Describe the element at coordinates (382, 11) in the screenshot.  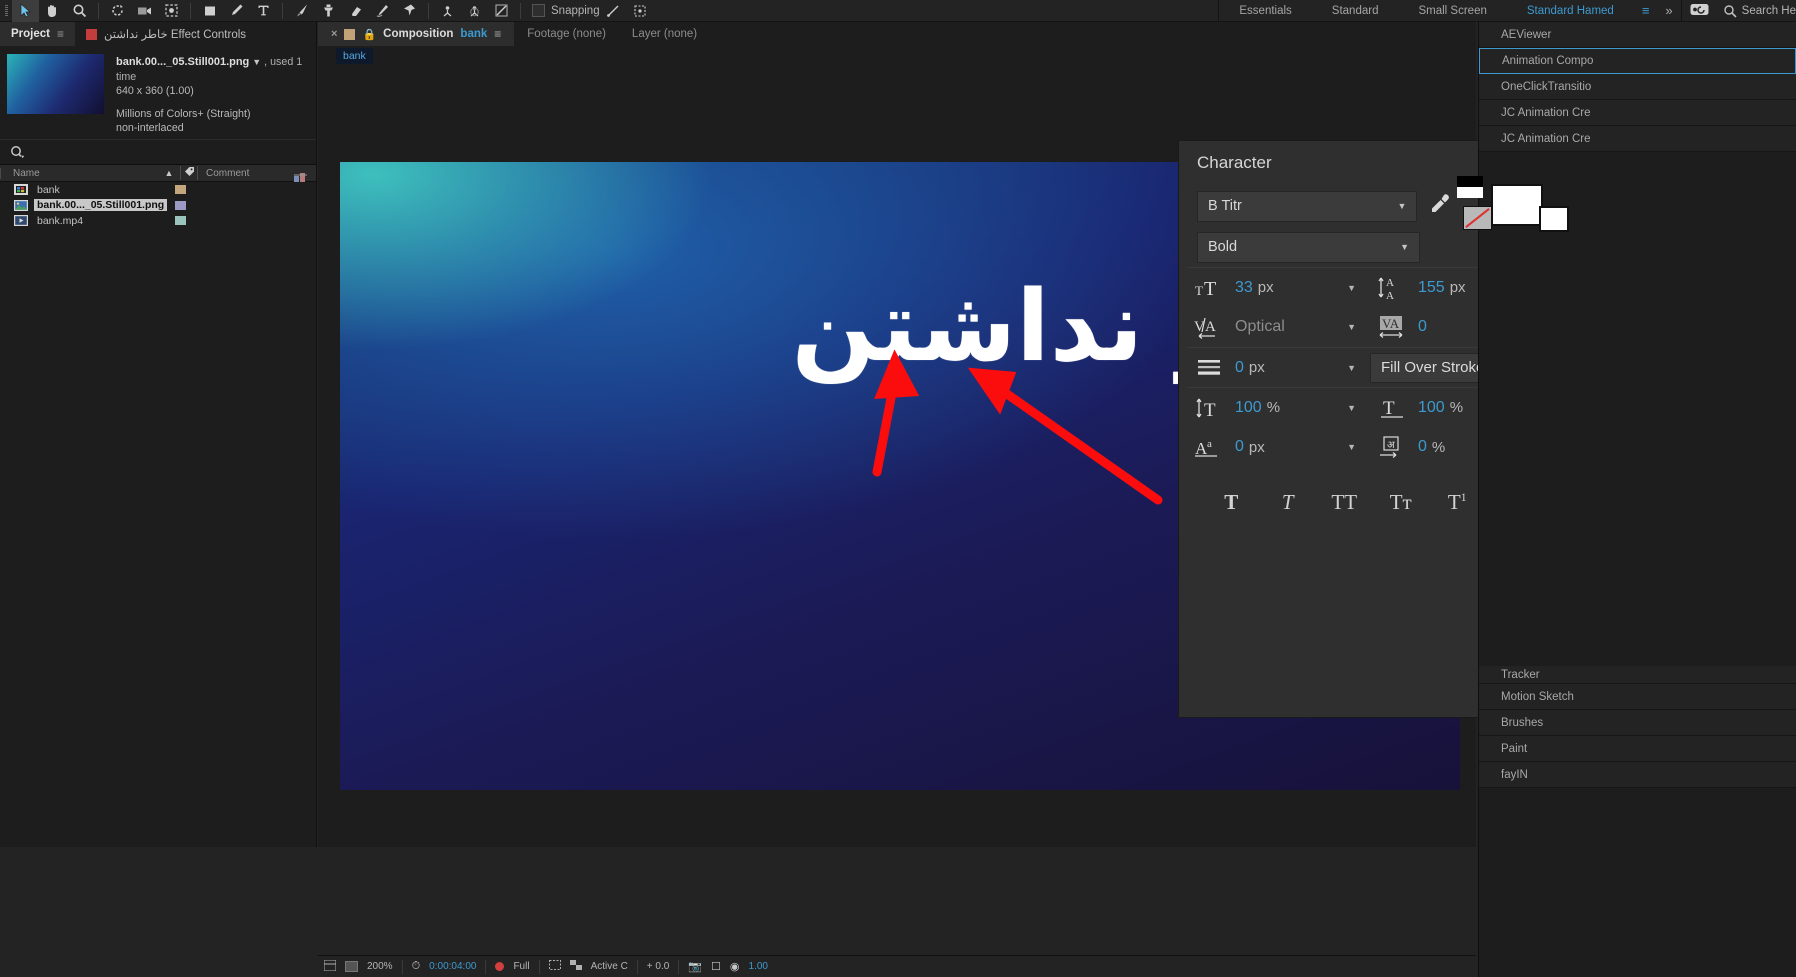
I see `roto-brush-tool-icon` at that location.